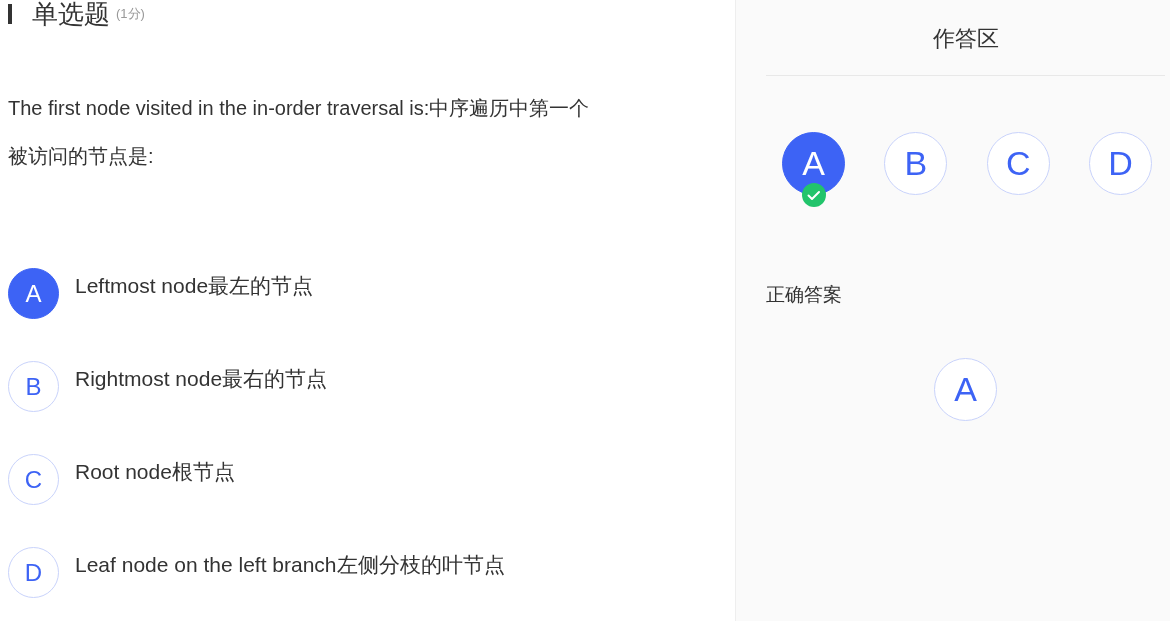 This screenshot has width=1170, height=621. Describe the element at coordinates (155, 472) in the screenshot. I see `option-text: Root node根节点` at that location.